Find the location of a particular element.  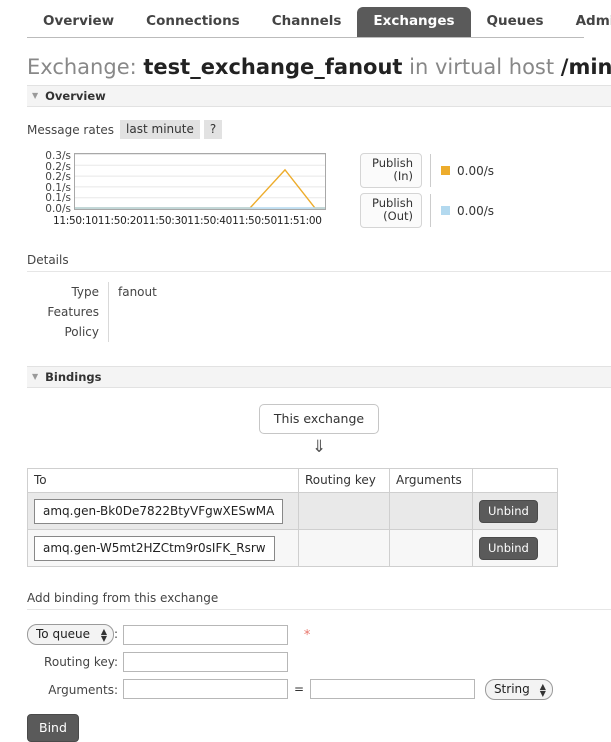

argument-value-input is located at coordinates (393, 689).